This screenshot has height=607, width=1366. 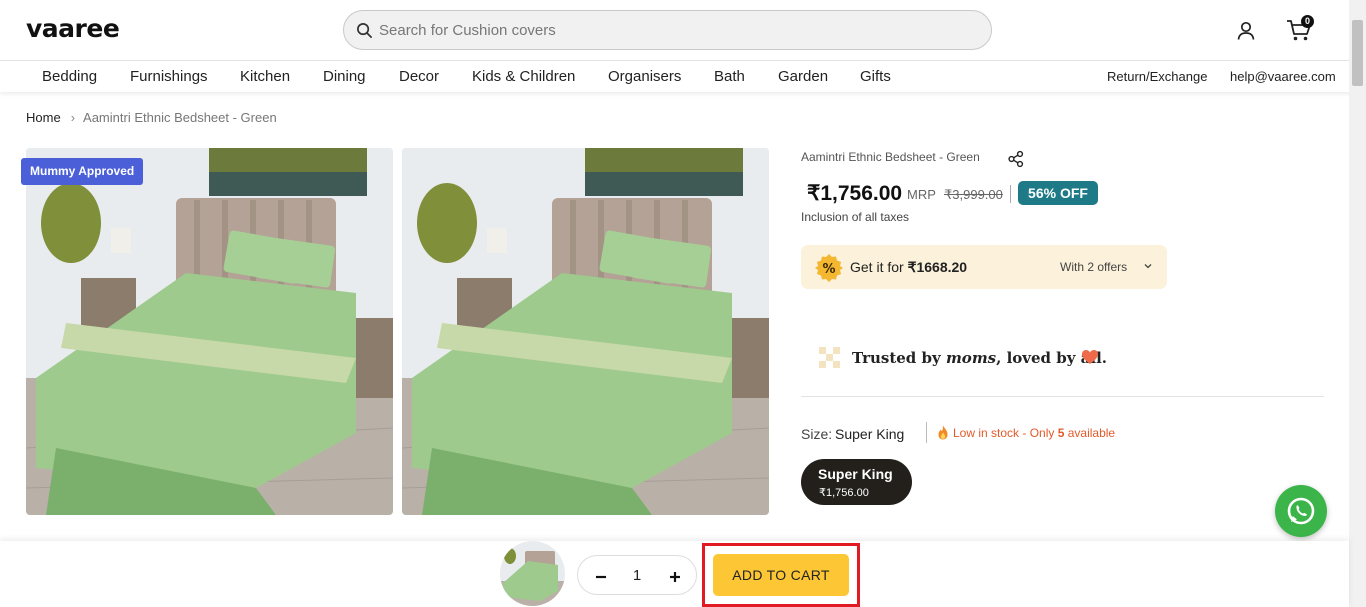 I want to click on nav-item-bath: Bath, so click(x=729, y=76).